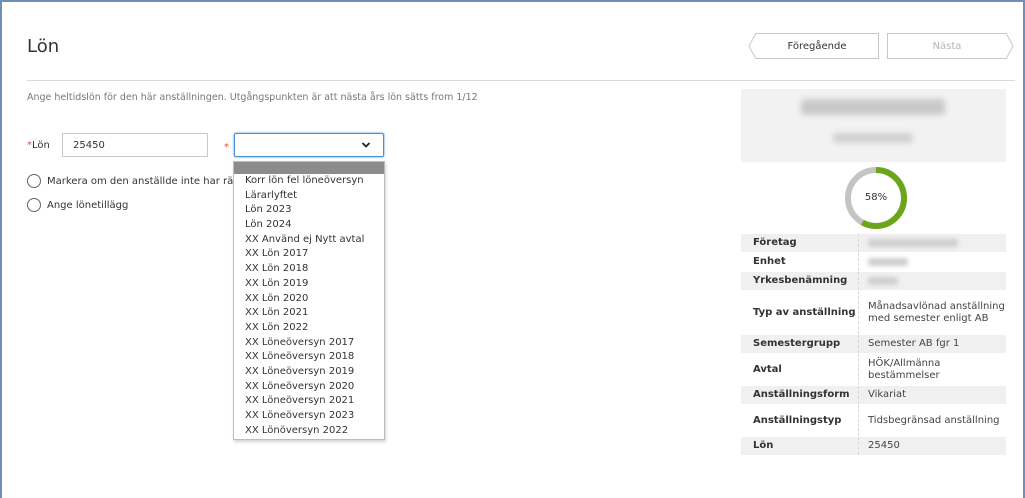  What do you see at coordinates (801, 394) in the screenshot?
I see `info-key: Anställningsform` at bounding box center [801, 394].